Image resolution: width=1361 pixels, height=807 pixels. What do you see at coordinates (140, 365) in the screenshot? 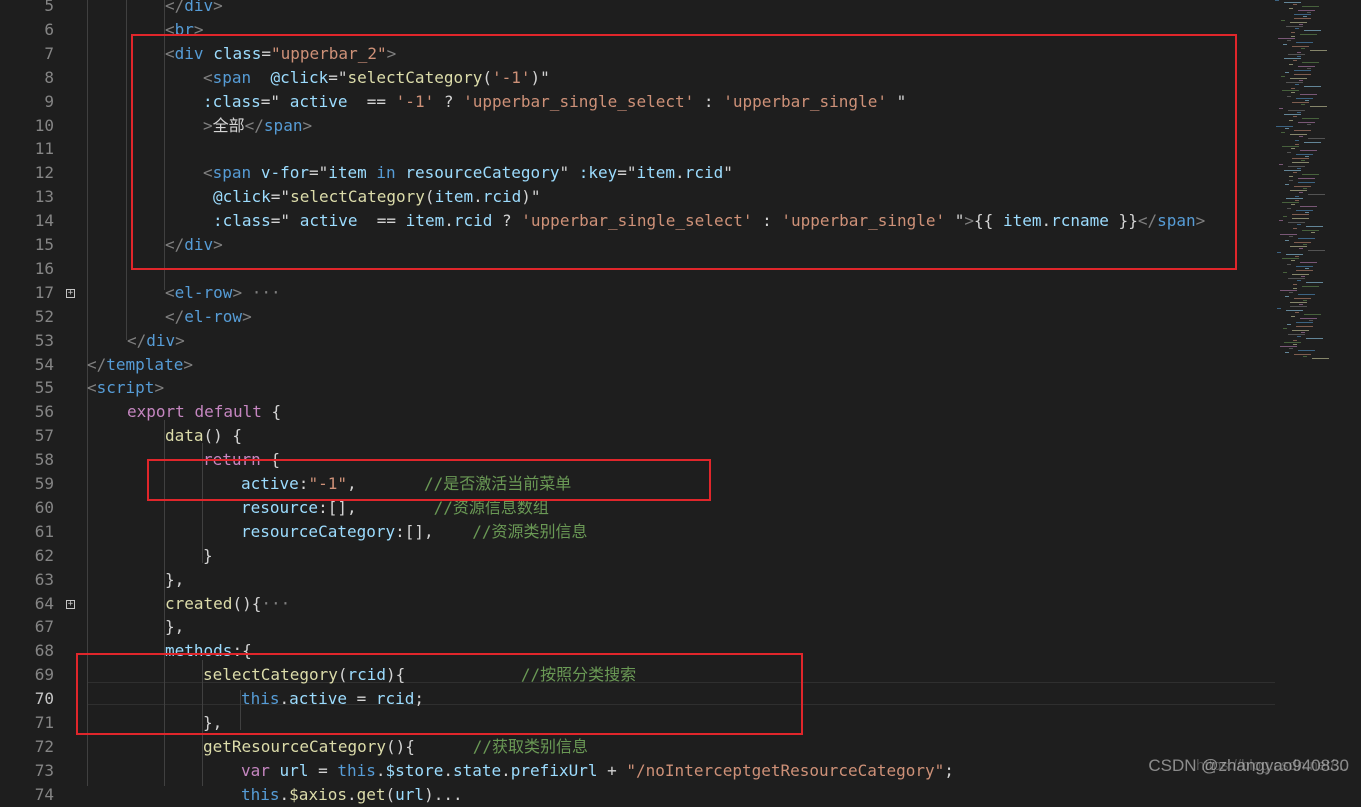
I see `code-line: </template>` at bounding box center [140, 365].